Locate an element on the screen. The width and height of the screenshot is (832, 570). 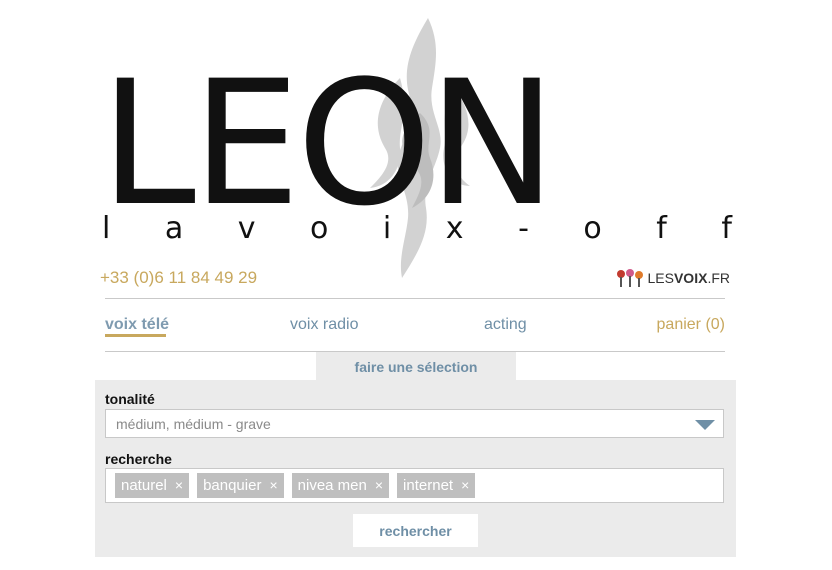
lesvoix-mic-icon is located at coordinates (629, 278).